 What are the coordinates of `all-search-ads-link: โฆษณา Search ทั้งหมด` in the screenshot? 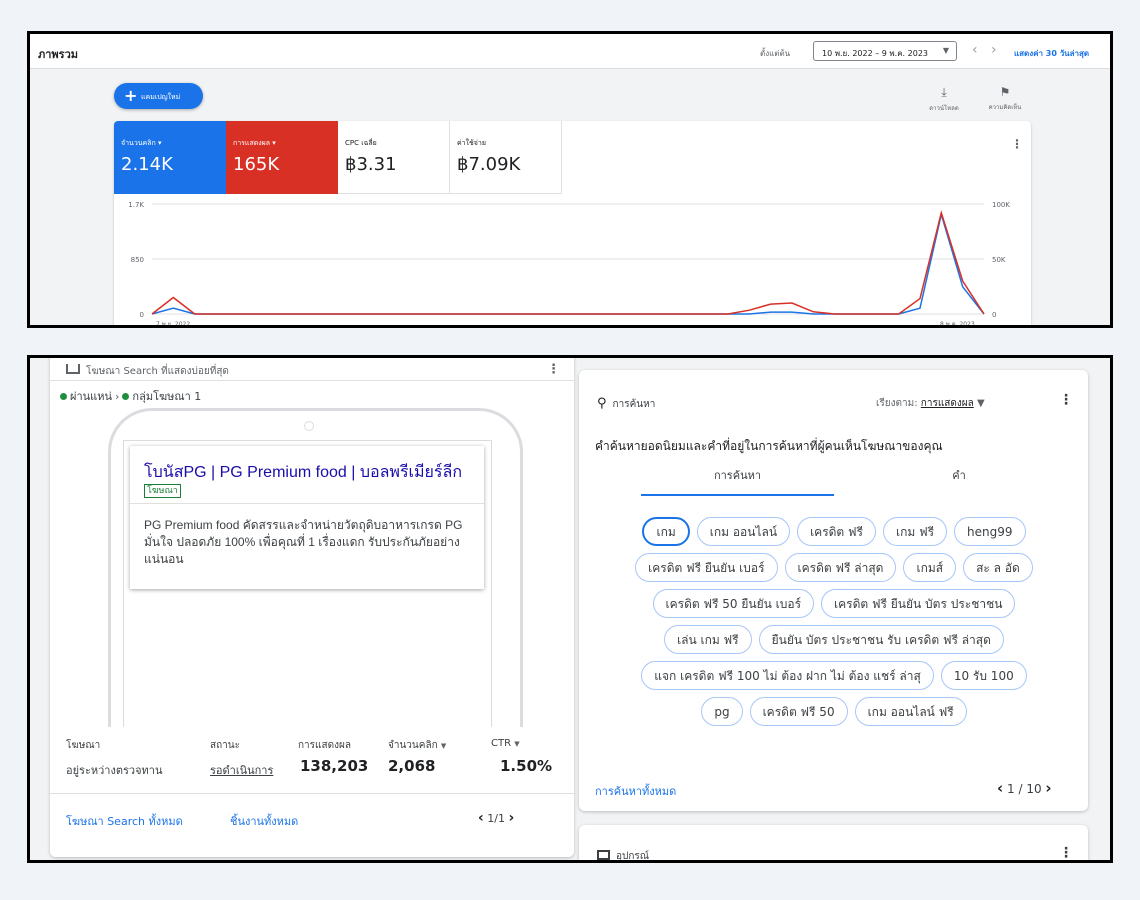 It's located at (124, 821).